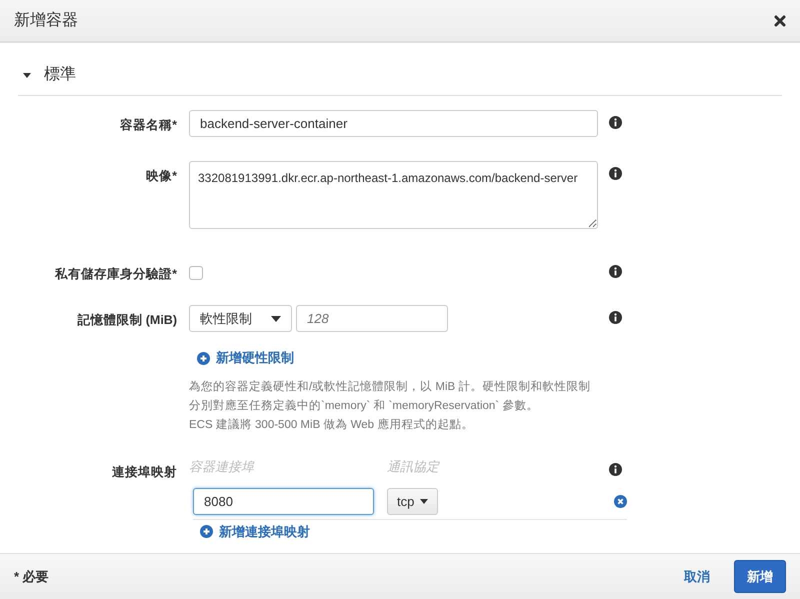  What do you see at coordinates (161, 176) in the screenshot?
I see `field-label: 映像*` at bounding box center [161, 176].